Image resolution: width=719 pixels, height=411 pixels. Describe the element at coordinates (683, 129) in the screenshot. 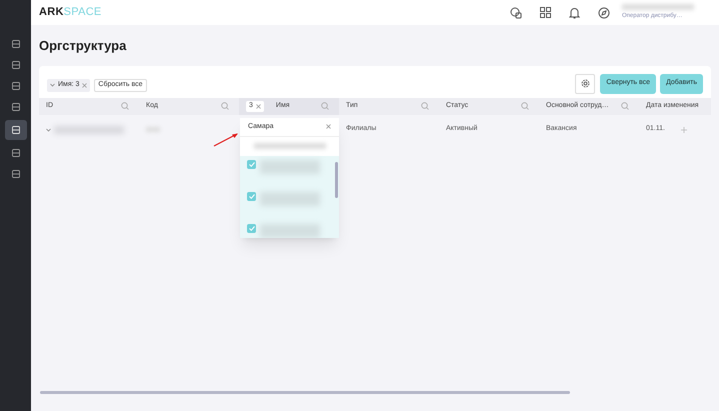

I see `plus-icon` at that location.